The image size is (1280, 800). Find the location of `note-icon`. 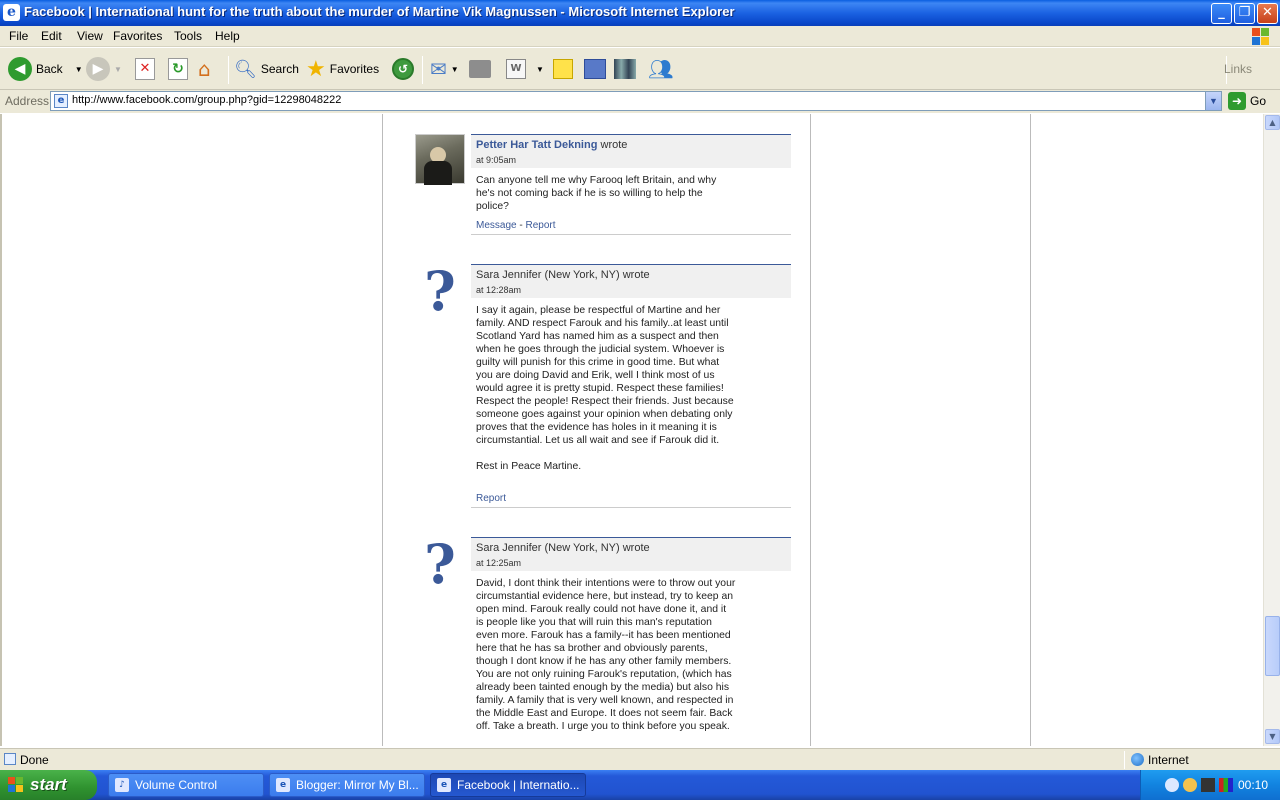

note-icon is located at coordinates (563, 69).